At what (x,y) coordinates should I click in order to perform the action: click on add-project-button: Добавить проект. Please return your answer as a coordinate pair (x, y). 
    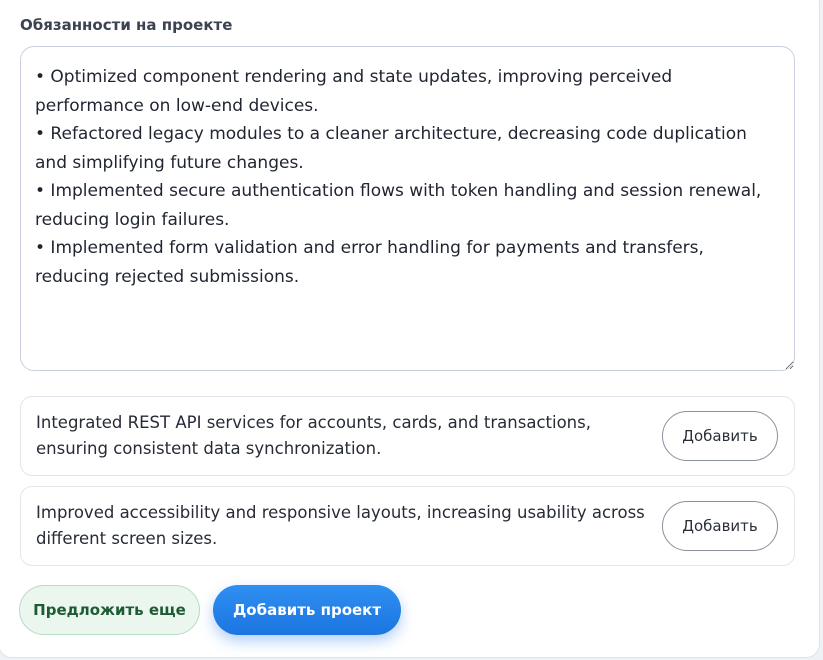
    Looking at the image, I should click on (307, 610).